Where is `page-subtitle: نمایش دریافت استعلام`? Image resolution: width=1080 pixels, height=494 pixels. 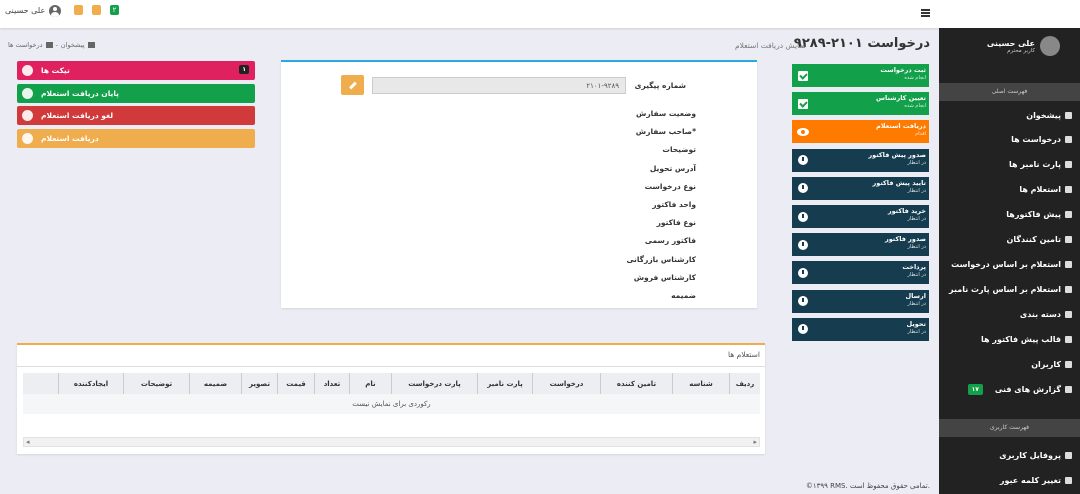 page-subtitle: نمایش دریافت استعلام is located at coordinates (770, 45).